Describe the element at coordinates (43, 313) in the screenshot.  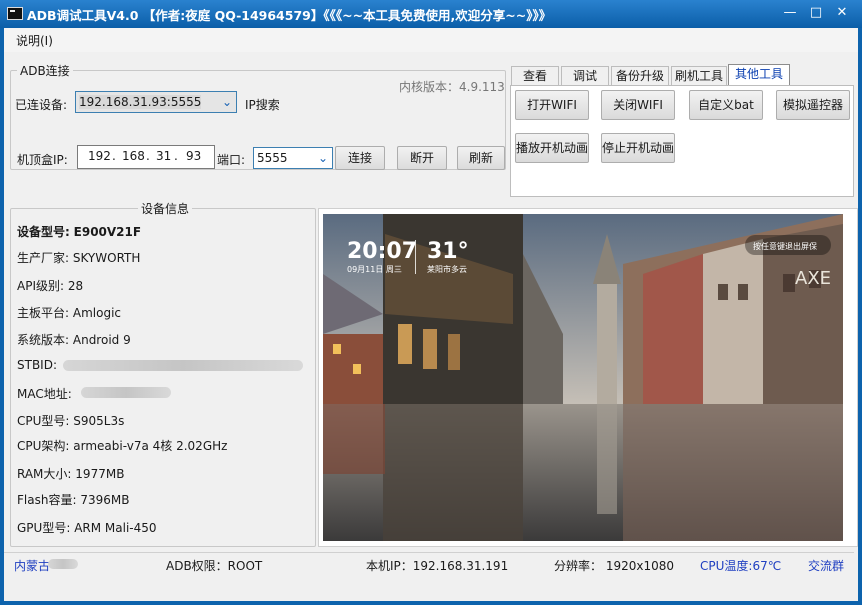
I see `board-label: 主板平台:` at that location.